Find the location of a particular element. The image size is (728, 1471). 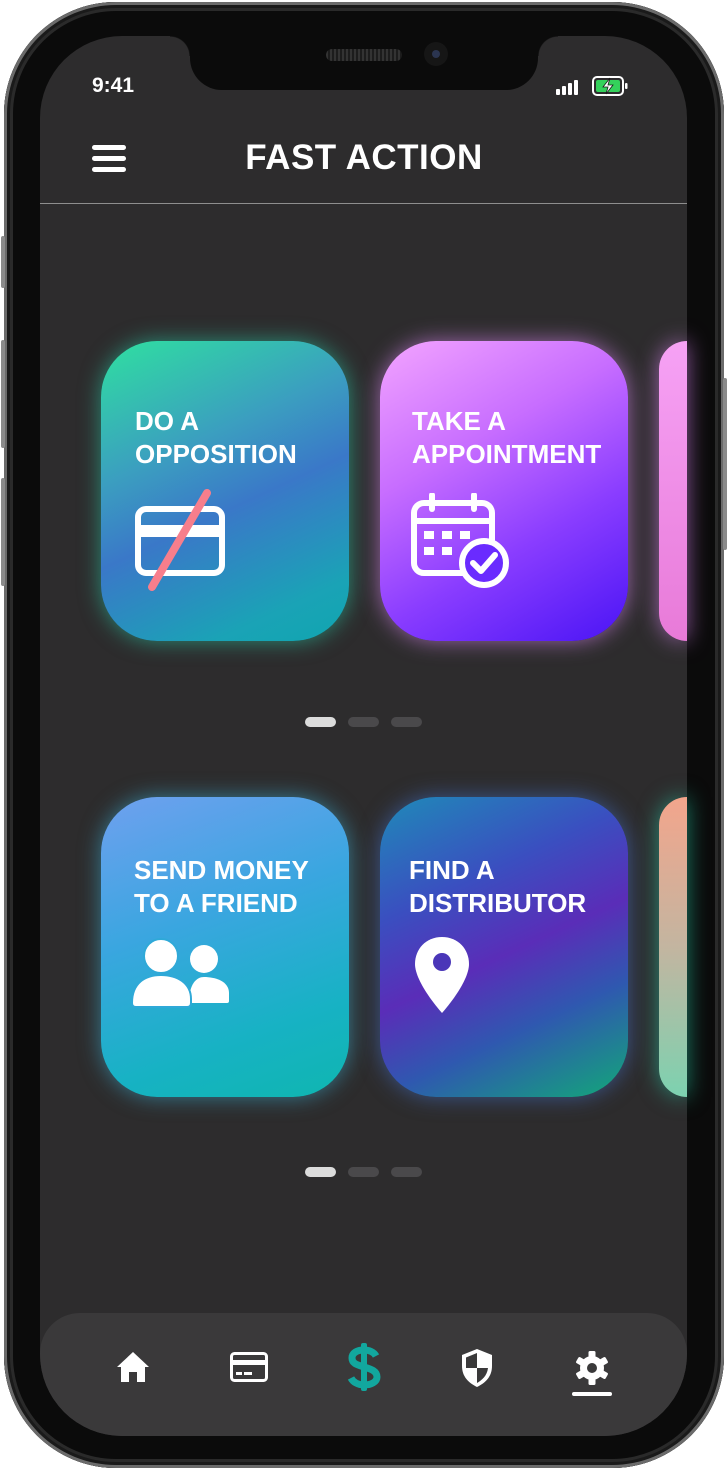

card-do-a-opposition: DO A OPPOSITION is located at coordinates (225, 491).